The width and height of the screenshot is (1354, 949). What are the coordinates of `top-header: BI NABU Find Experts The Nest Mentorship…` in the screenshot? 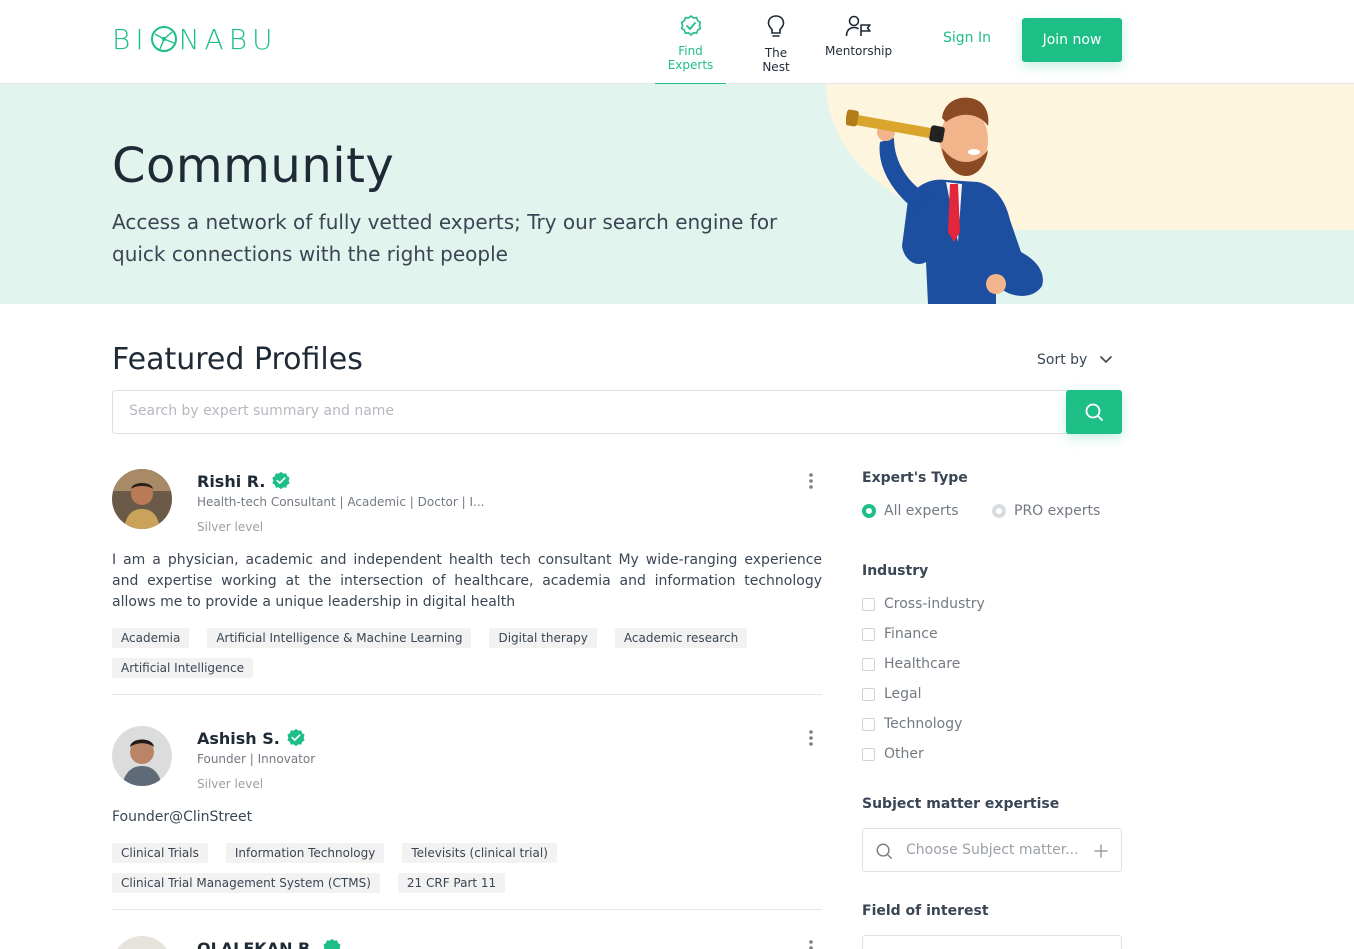 It's located at (677, 42).